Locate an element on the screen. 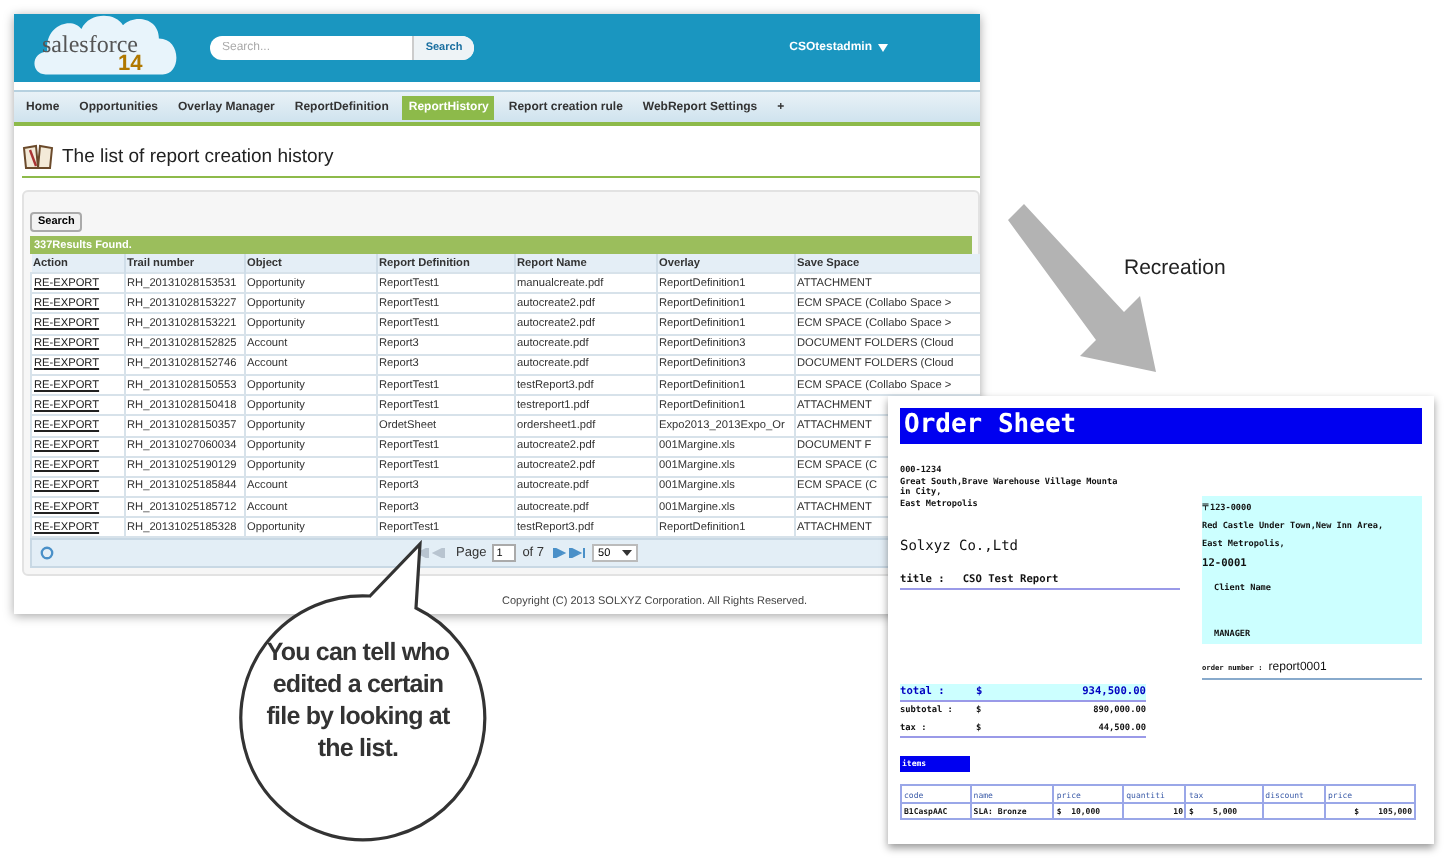 The height and width of the screenshot is (860, 1450). next-last-icon is located at coordinates (568, 553).